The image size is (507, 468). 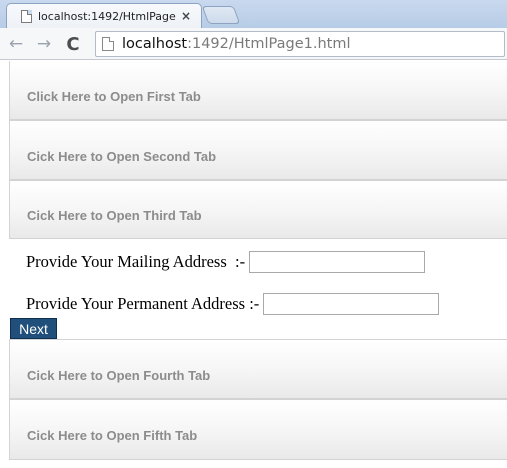 I want to click on accordion-header-label: Click Here to Open First Tab, so click(x=114, y=96).